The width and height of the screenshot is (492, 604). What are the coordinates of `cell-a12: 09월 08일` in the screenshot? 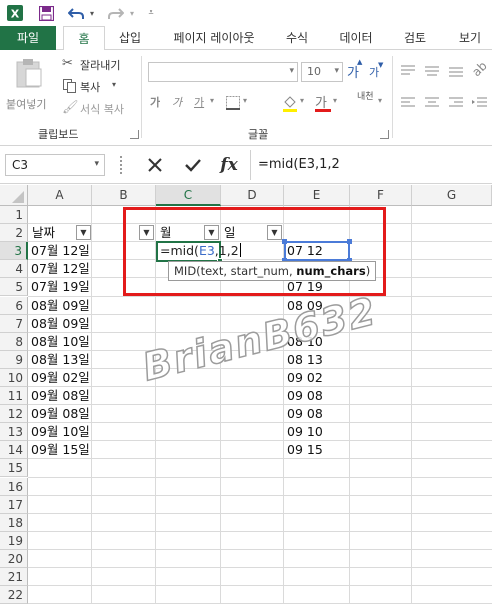 It's located at (60, 414).